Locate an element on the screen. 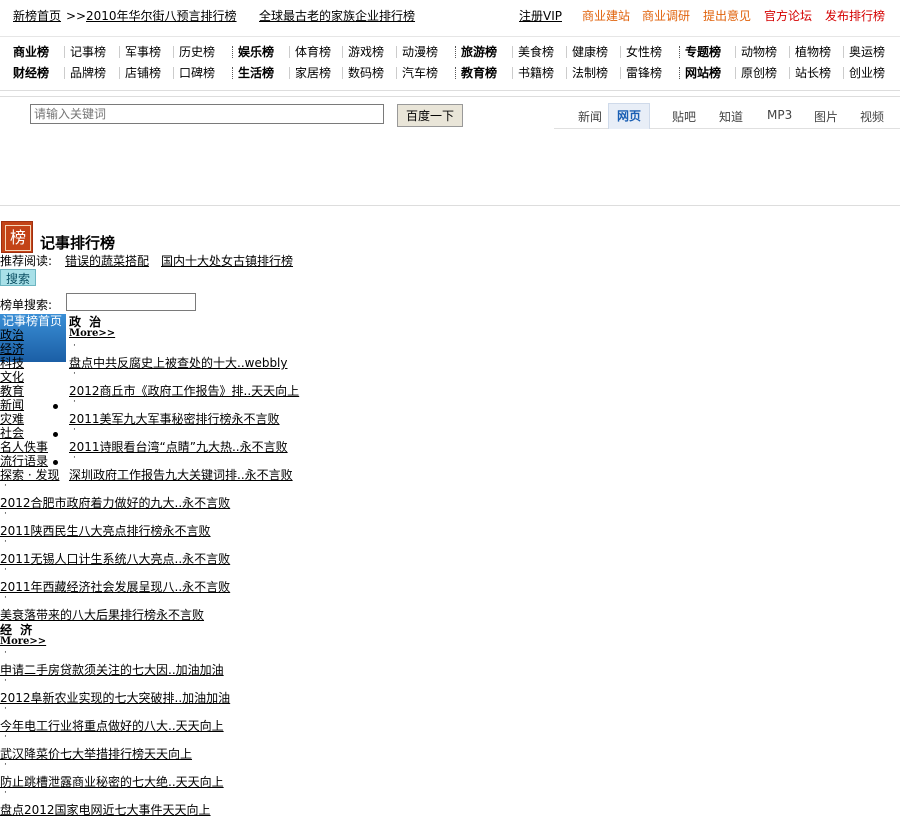 The image size is (900, 818). category-link: 娱乐榜 is located at coordinates (256, 52).